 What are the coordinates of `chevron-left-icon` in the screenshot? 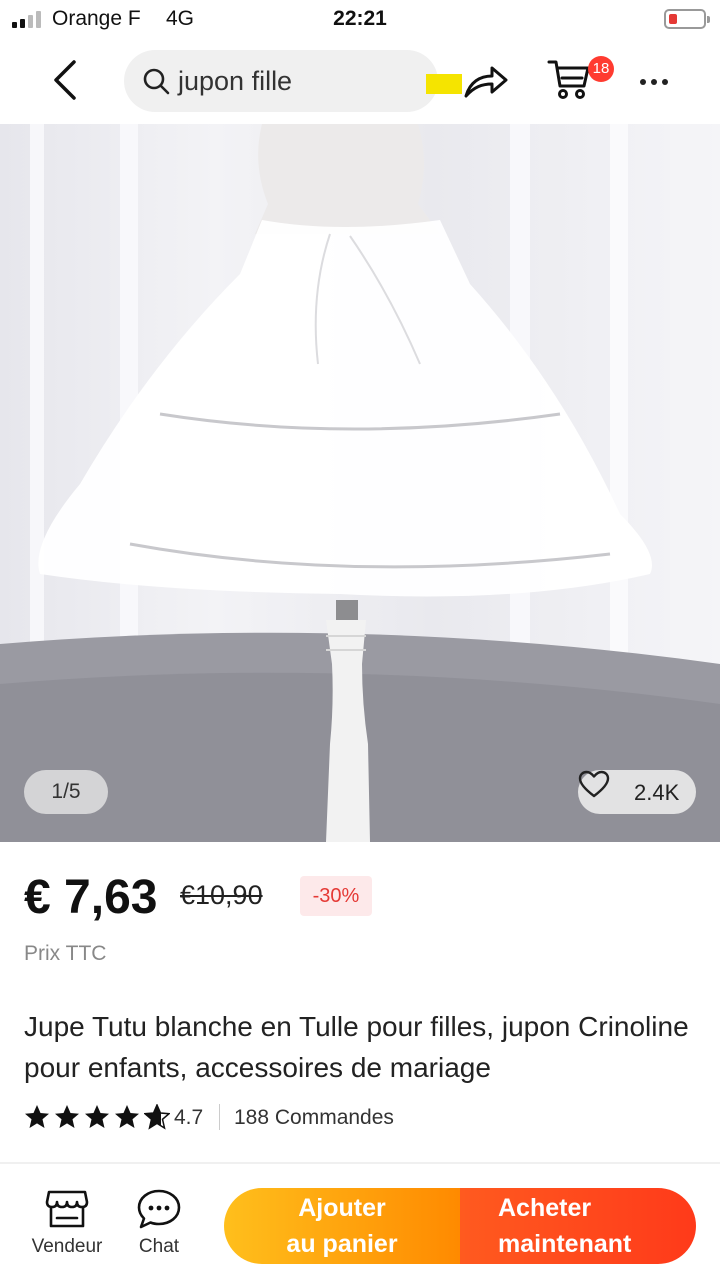 It's located at (65, 80).